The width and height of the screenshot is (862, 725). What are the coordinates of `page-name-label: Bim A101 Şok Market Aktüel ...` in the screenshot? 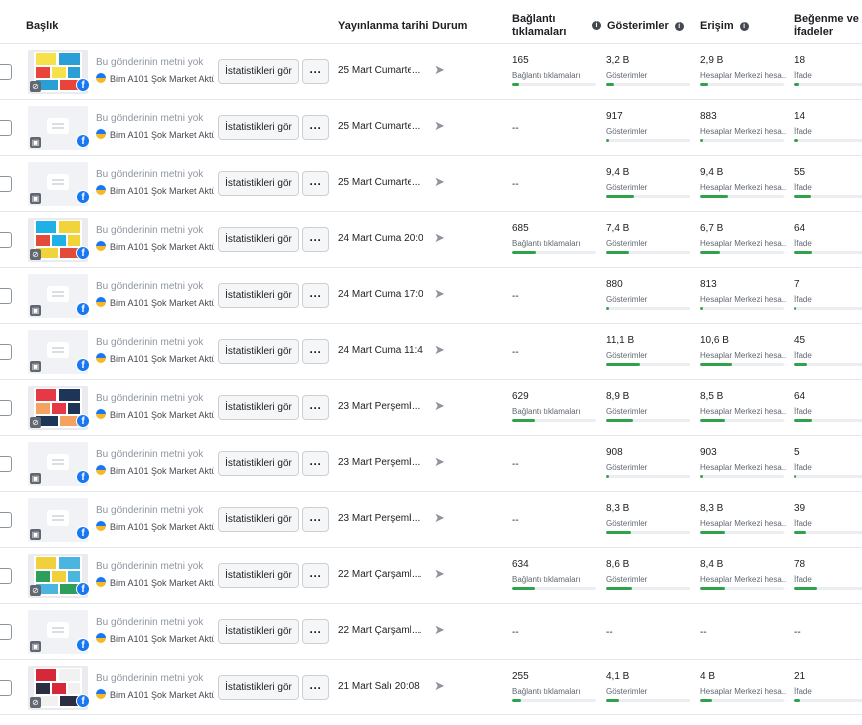 It's located at (162, 135).